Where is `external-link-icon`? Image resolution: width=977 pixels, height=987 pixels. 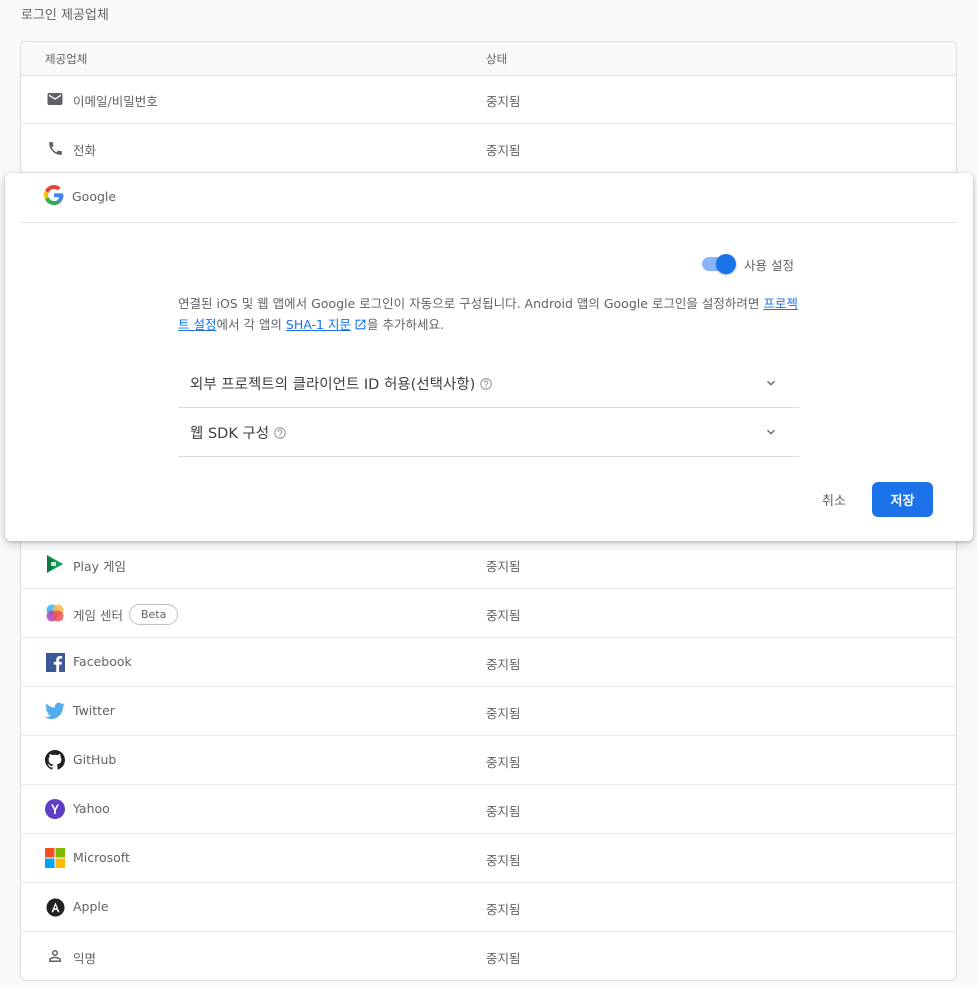 external-link-icon is located at coordinates (360, 324).